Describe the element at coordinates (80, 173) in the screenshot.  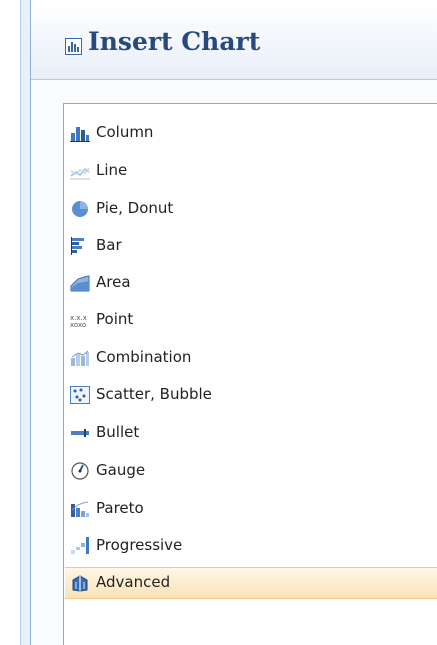
I see `line-chart-icon` at that location.